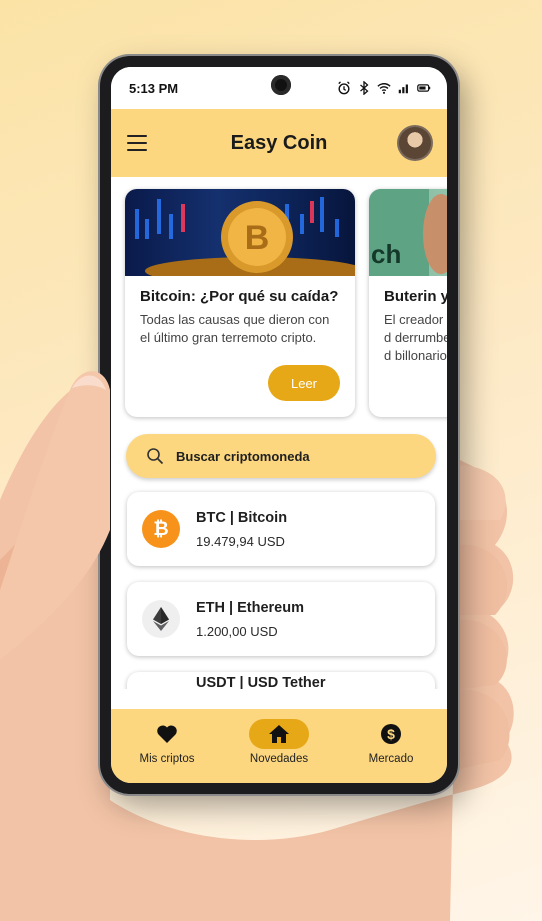  Describe the element at coordinates (279, 759) in the screenshot. I see `nav-label: Novedades` at that location.